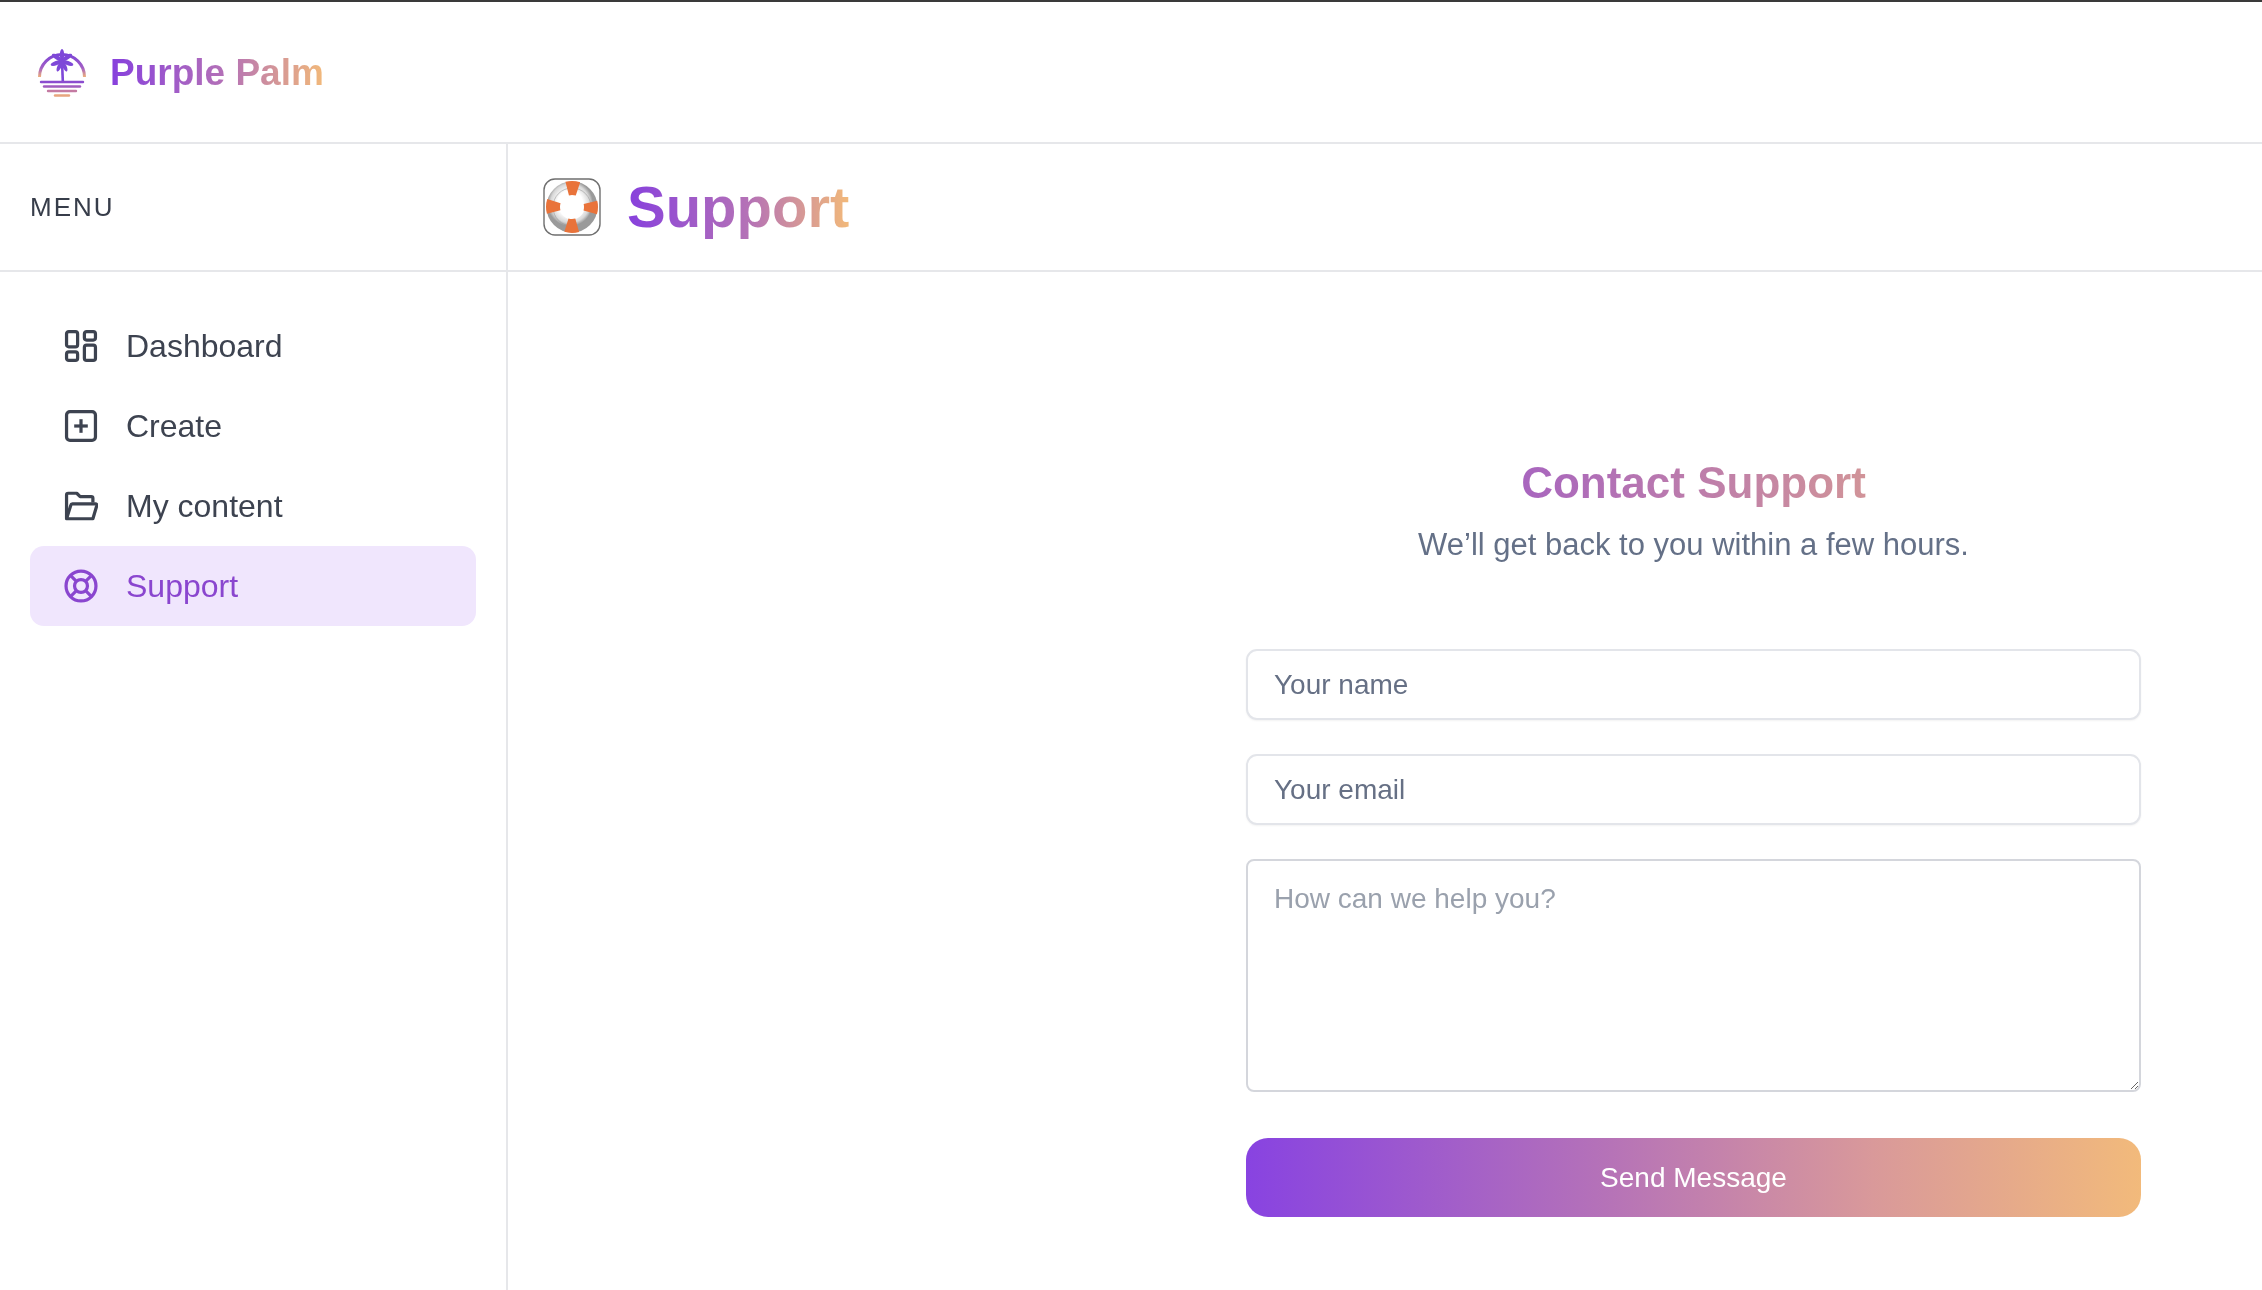 This screenshot has height=1290, width=2262. I want to click on sidebar-item: Dashboard, so click(253, 346).